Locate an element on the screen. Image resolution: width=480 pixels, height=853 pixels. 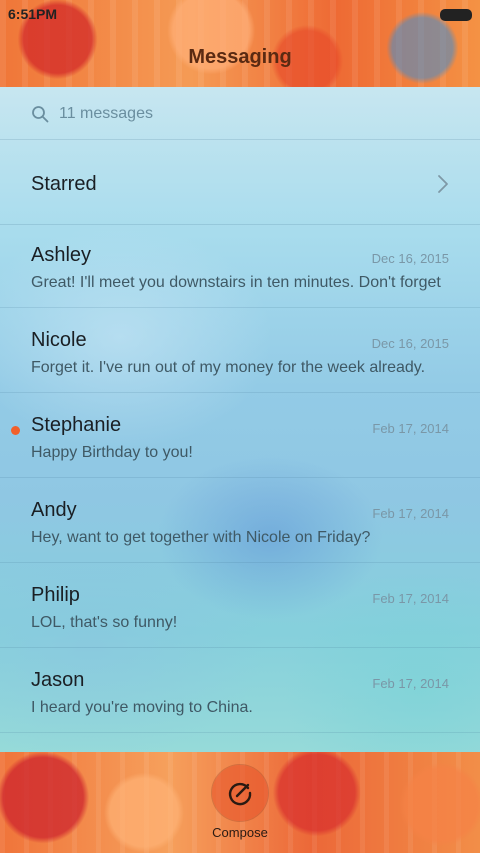
sender-name: Ashley is located at coordinates (61, 255).